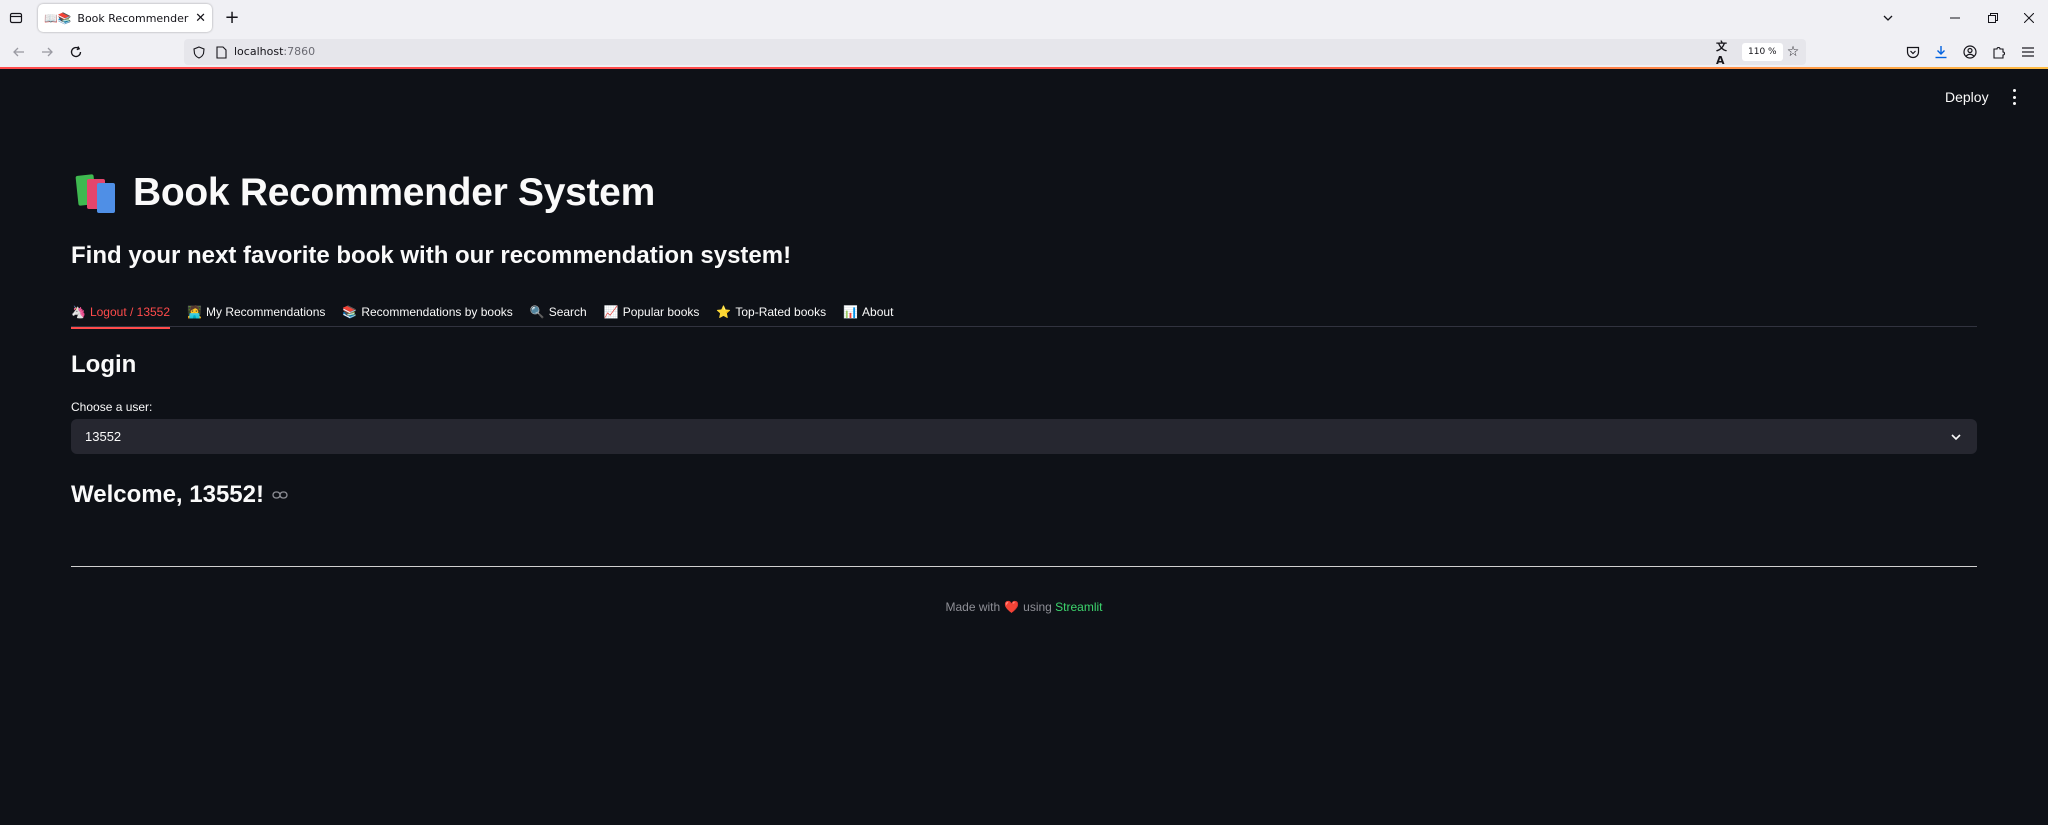 This screenshot has height=825, width=2048. Describe the element at coordinates (394, 192) in the screenshot. I see `title-text: Book Recommender System` at that location.